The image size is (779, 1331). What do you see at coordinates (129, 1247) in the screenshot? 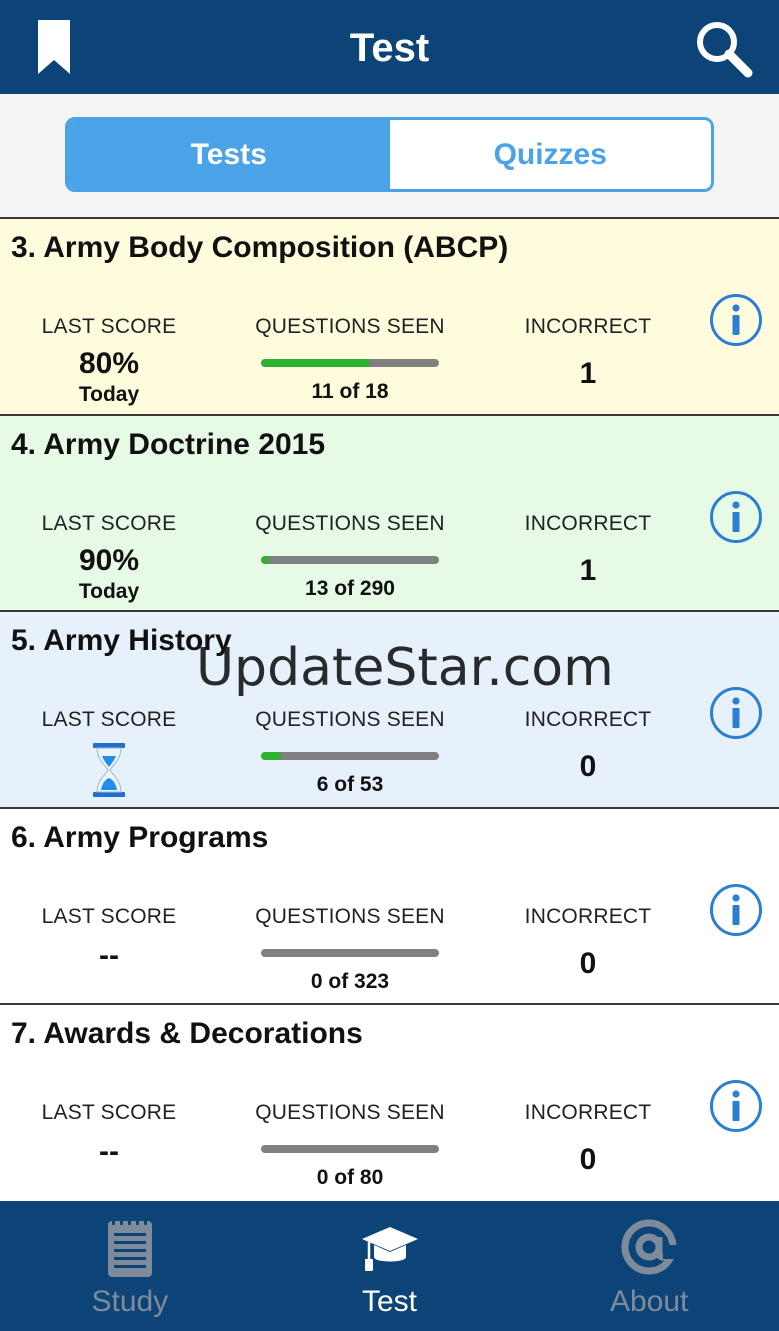
I see `notepad-icon` at bounding box center [129, 1247].